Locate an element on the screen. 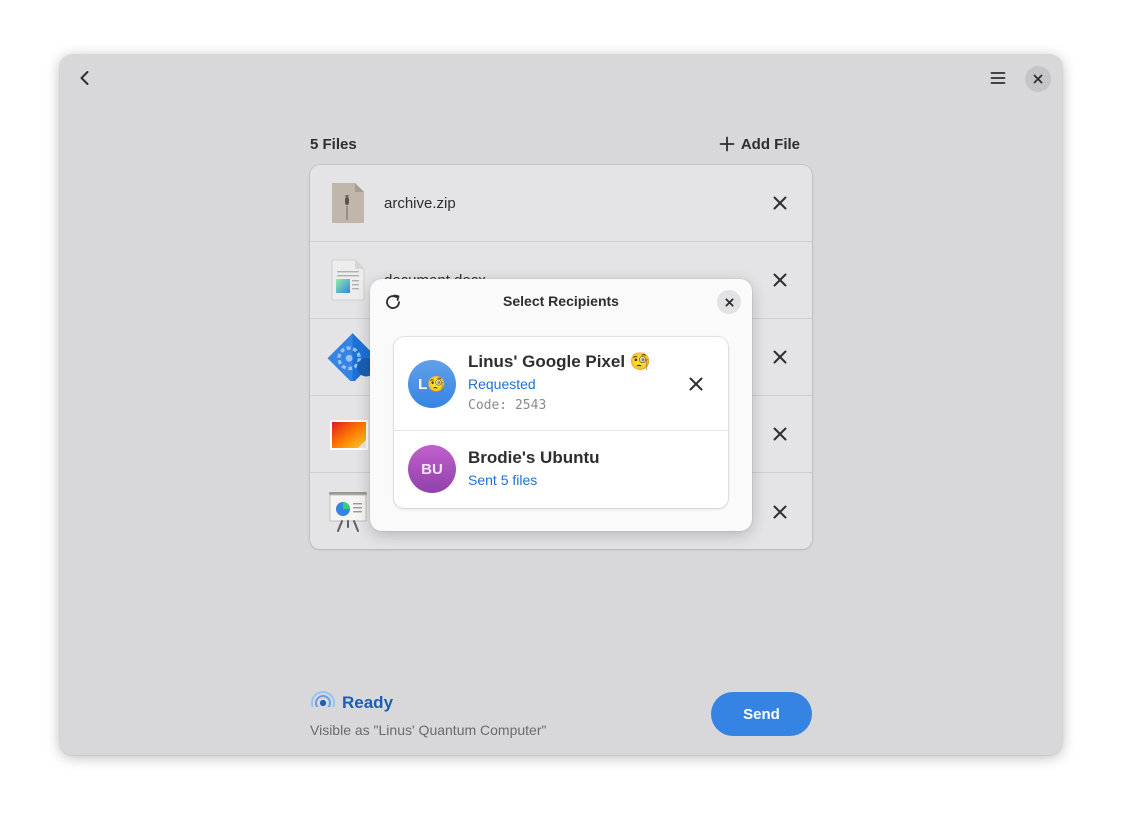  add-file-button: Add File is located at coordinates (759, 144).